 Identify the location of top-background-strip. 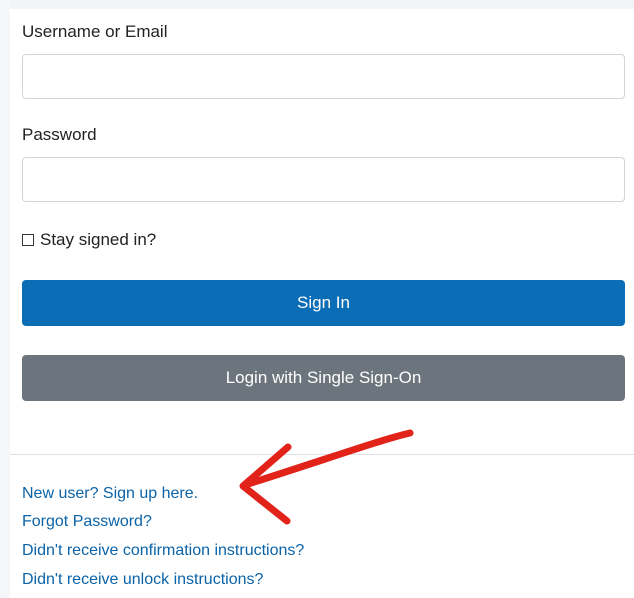
(317, 4).